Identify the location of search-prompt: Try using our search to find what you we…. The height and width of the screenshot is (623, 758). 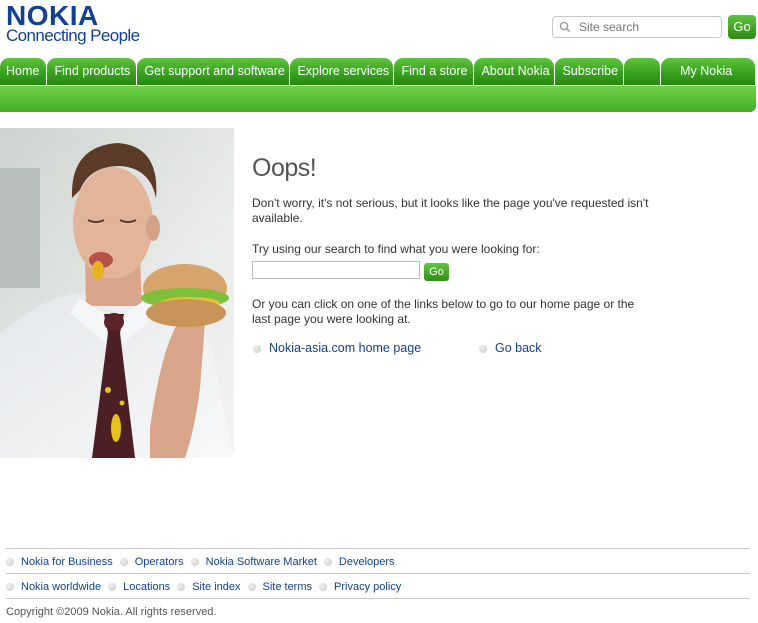
(396, 249).